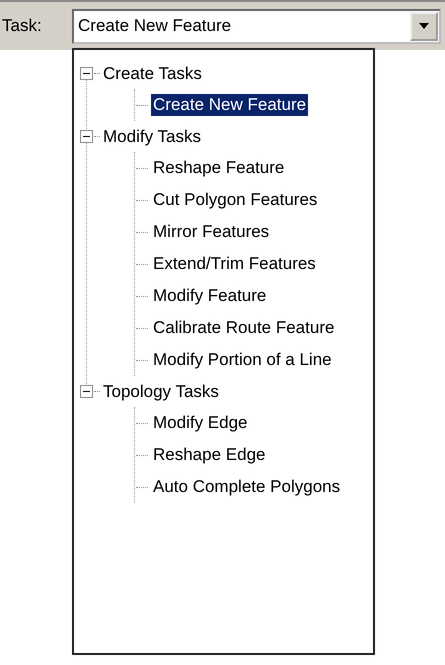 This screenshot has width=445, height=665. I want to click on tree-item: Cut Polygon Features, so click(235, 200).